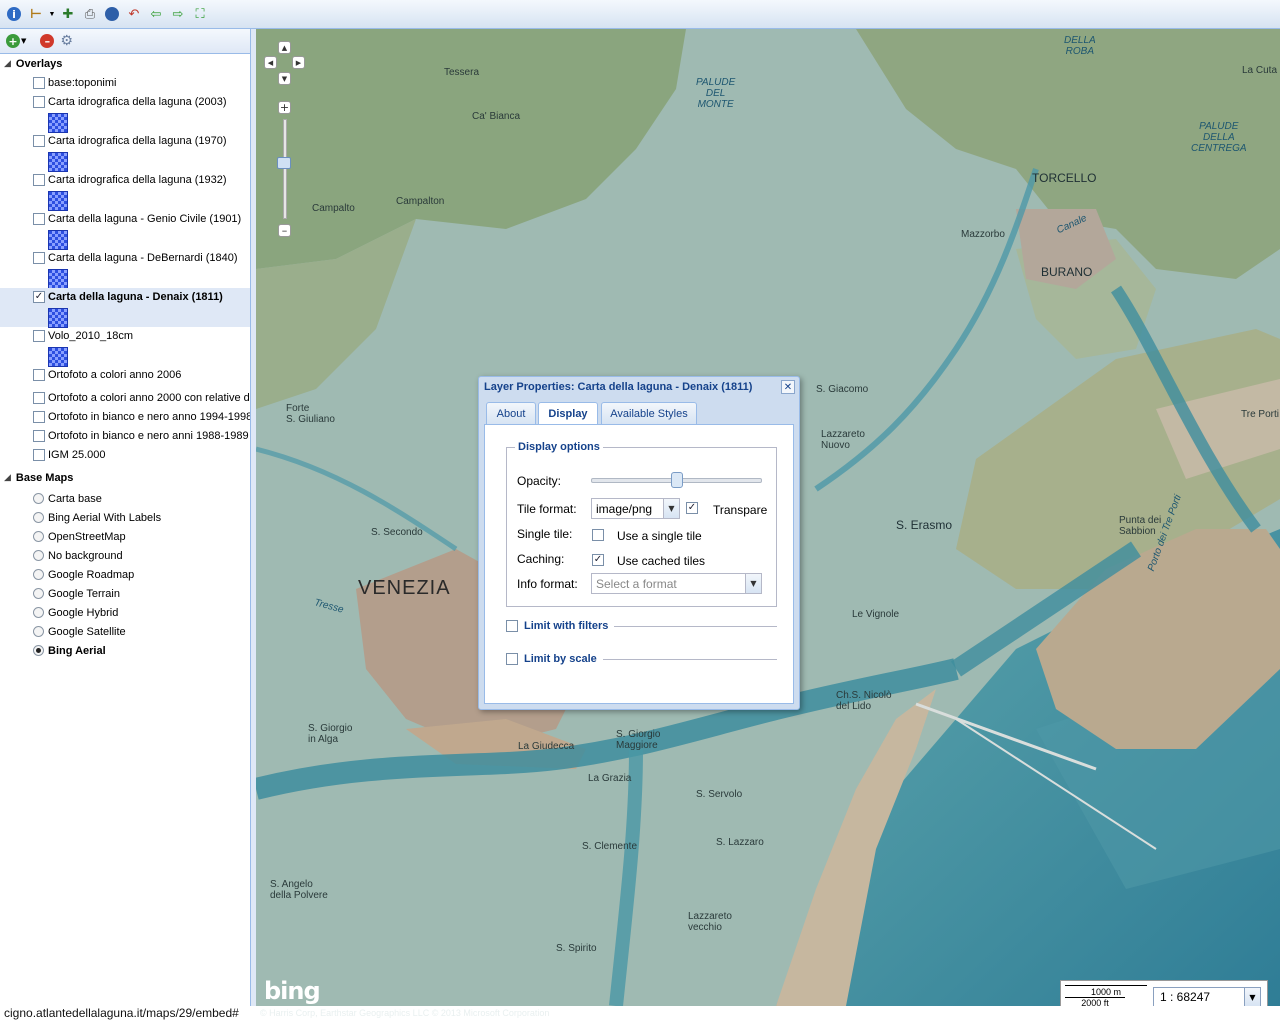 The height and width of the screenshot is (1024, 1280). I want to click on refresh-icon: ↶, so click(134, 14).